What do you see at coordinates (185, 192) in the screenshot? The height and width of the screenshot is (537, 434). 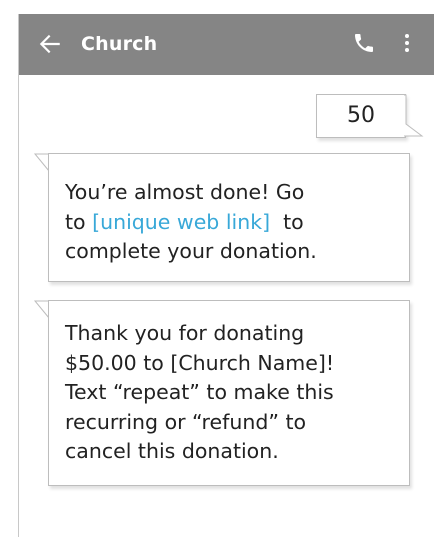 I see `message-line: You’re almost done! Go` at bounding box center [185, 192].